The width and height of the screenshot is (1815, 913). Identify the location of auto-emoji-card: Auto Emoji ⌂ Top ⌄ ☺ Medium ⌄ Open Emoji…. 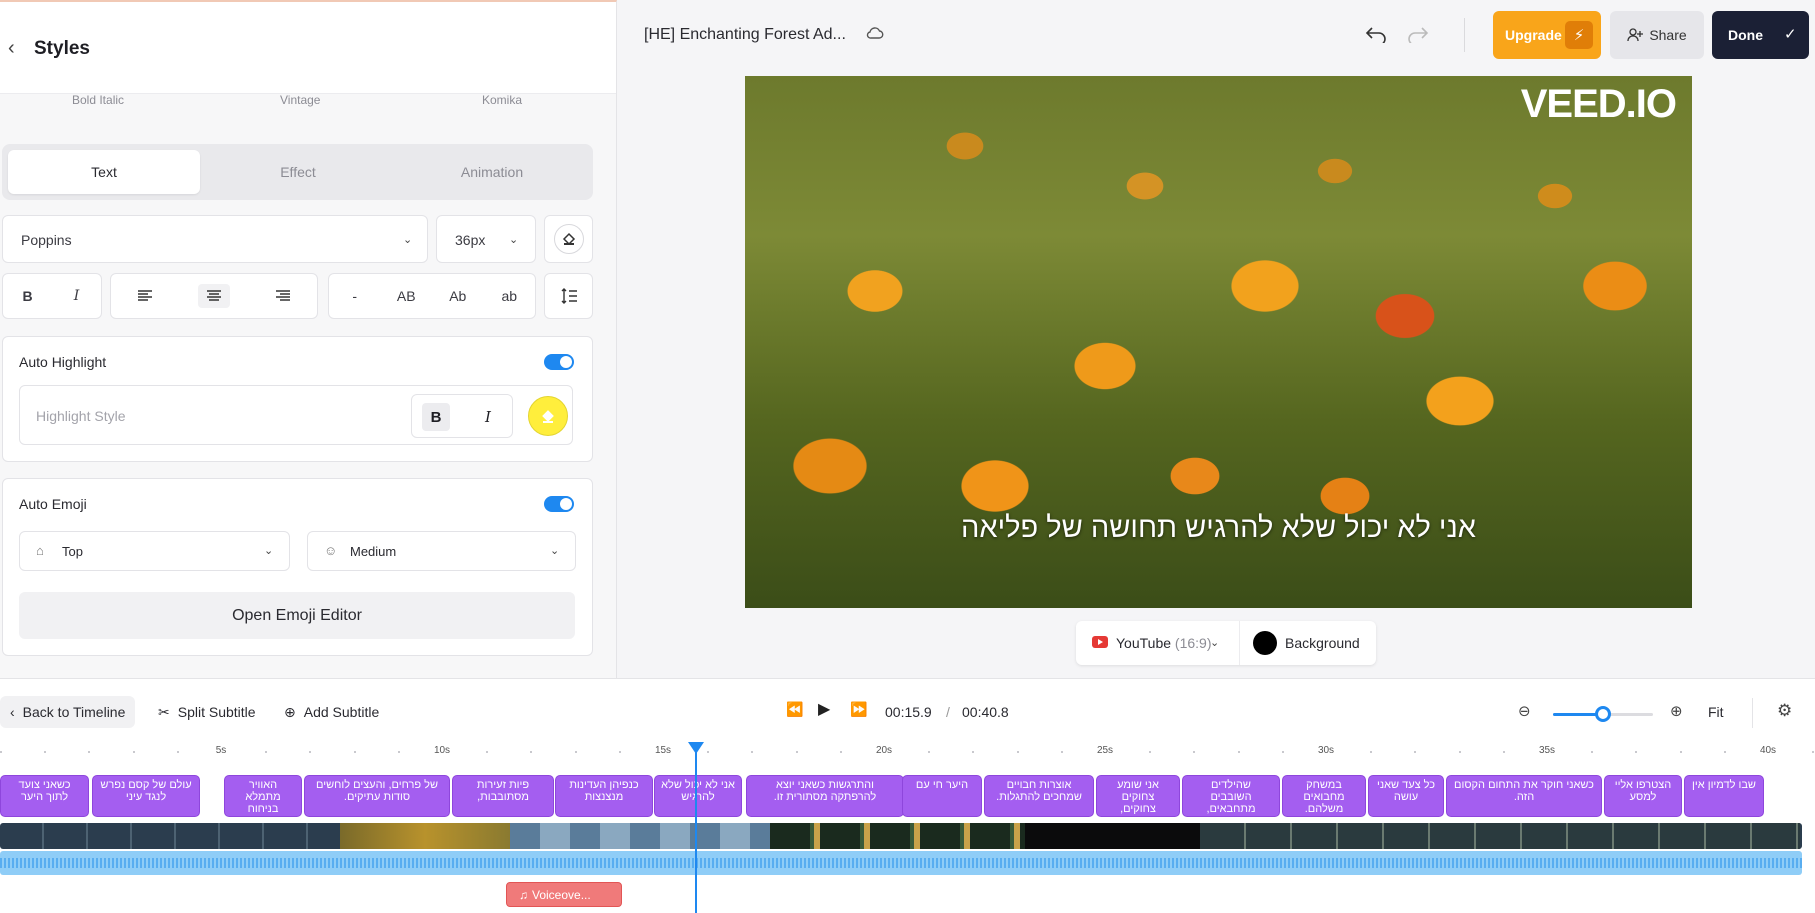
(297, 567).